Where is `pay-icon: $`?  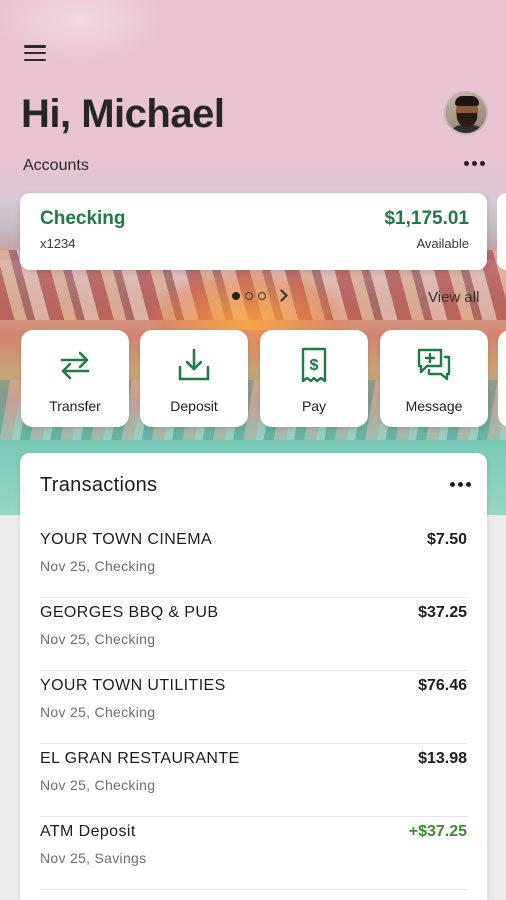 pay-icon: $ is located at coordinates (314, 365).